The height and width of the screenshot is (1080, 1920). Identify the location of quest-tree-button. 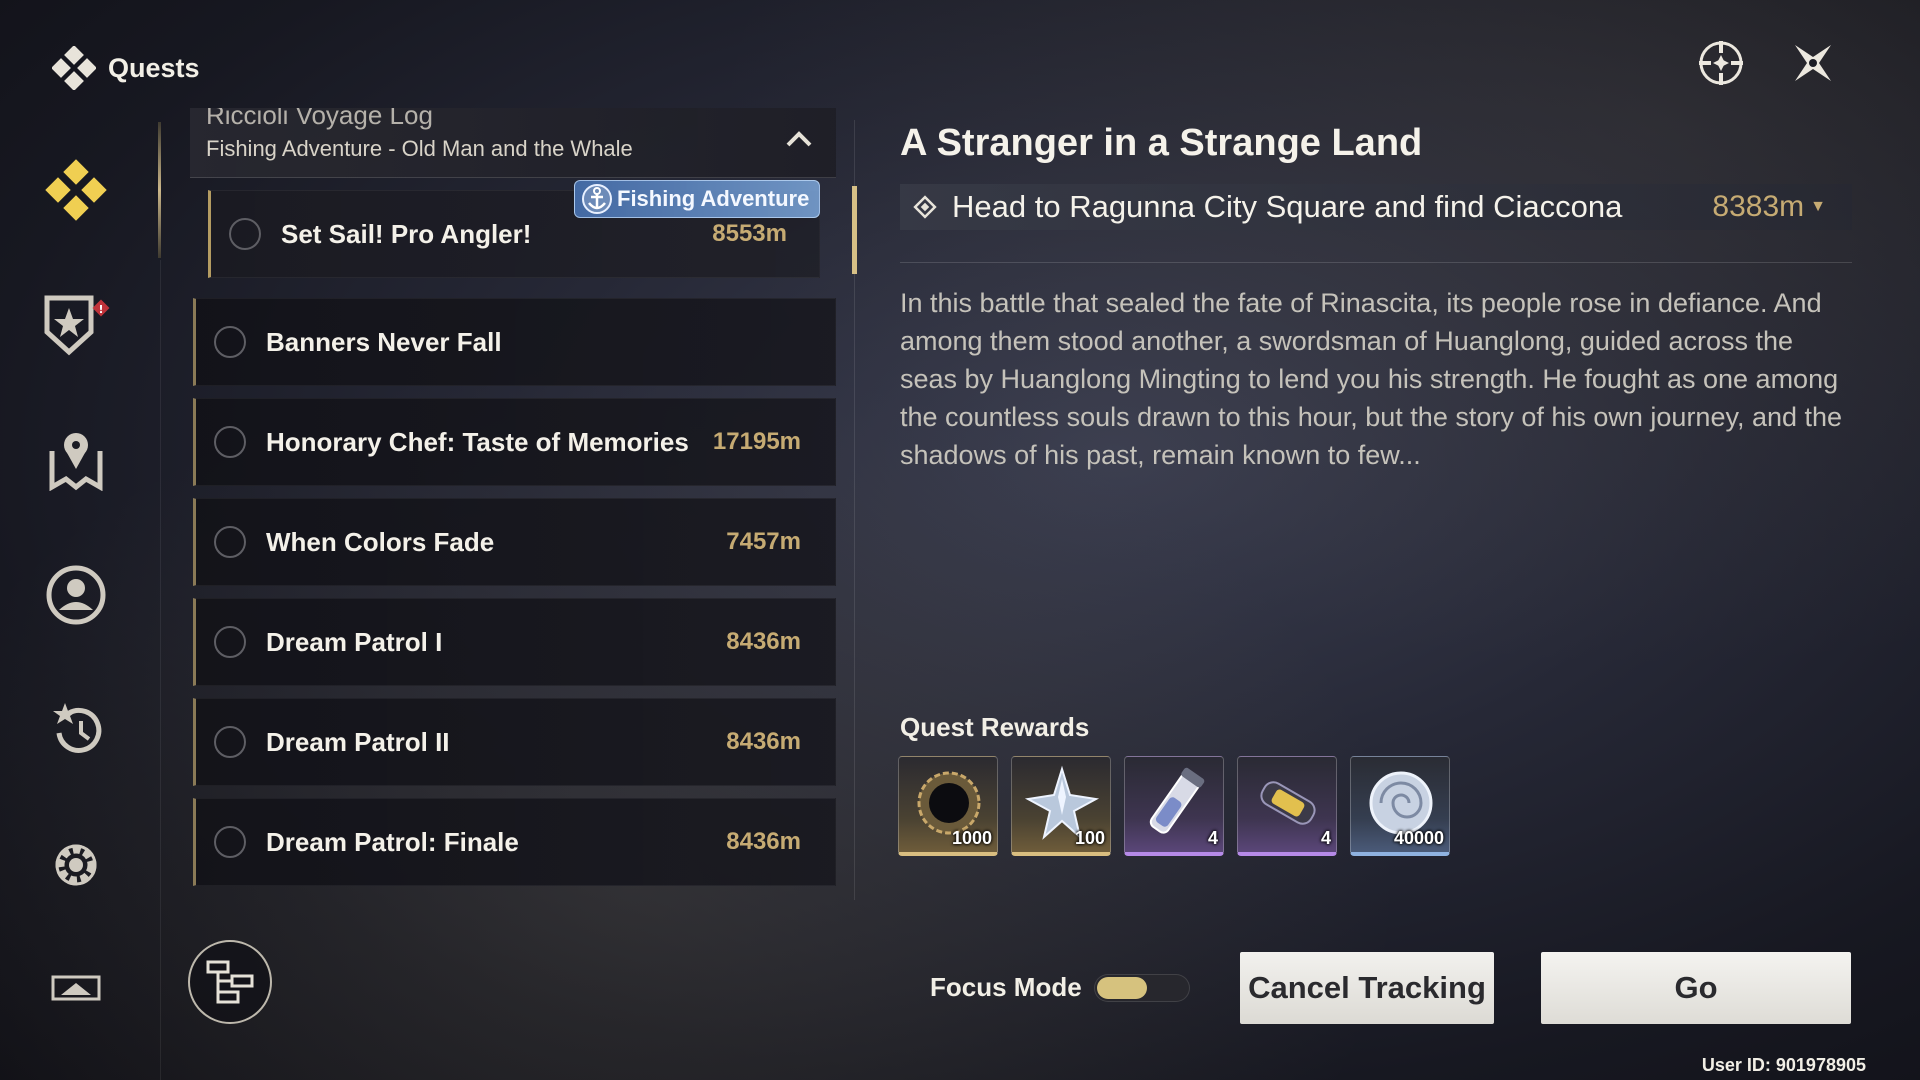
(230, 982).